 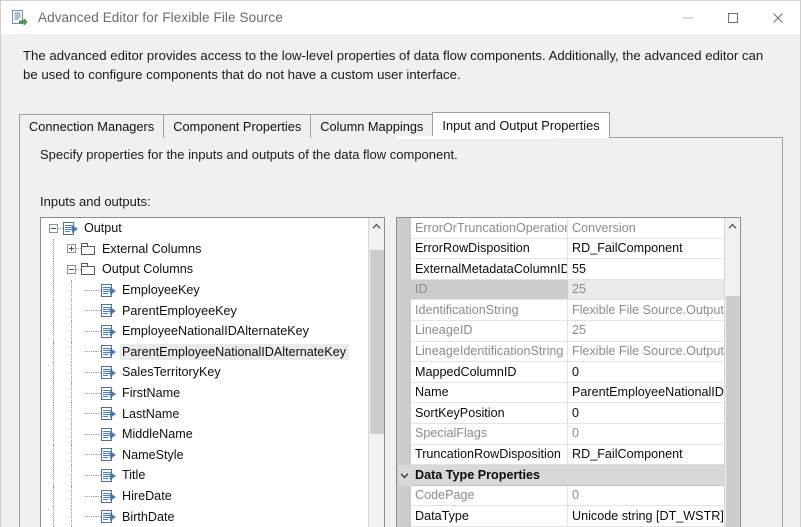 I want to click on tree-node: EmployeeNationalIDAlternateKey, so click(x=205, y=331).